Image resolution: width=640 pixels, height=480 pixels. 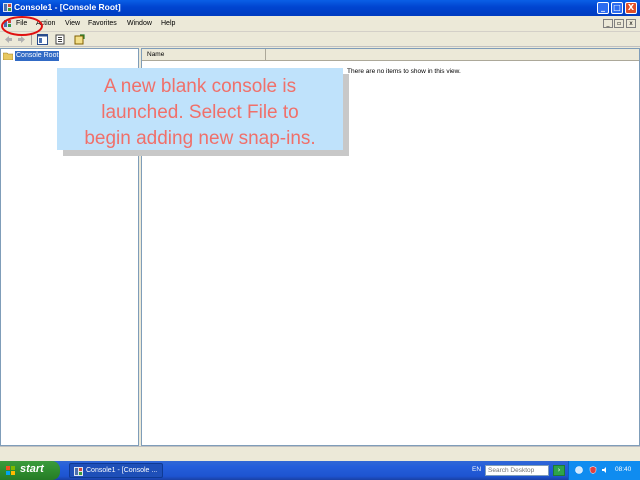 I want to click on volume-icon, so click(x=605, y=470).